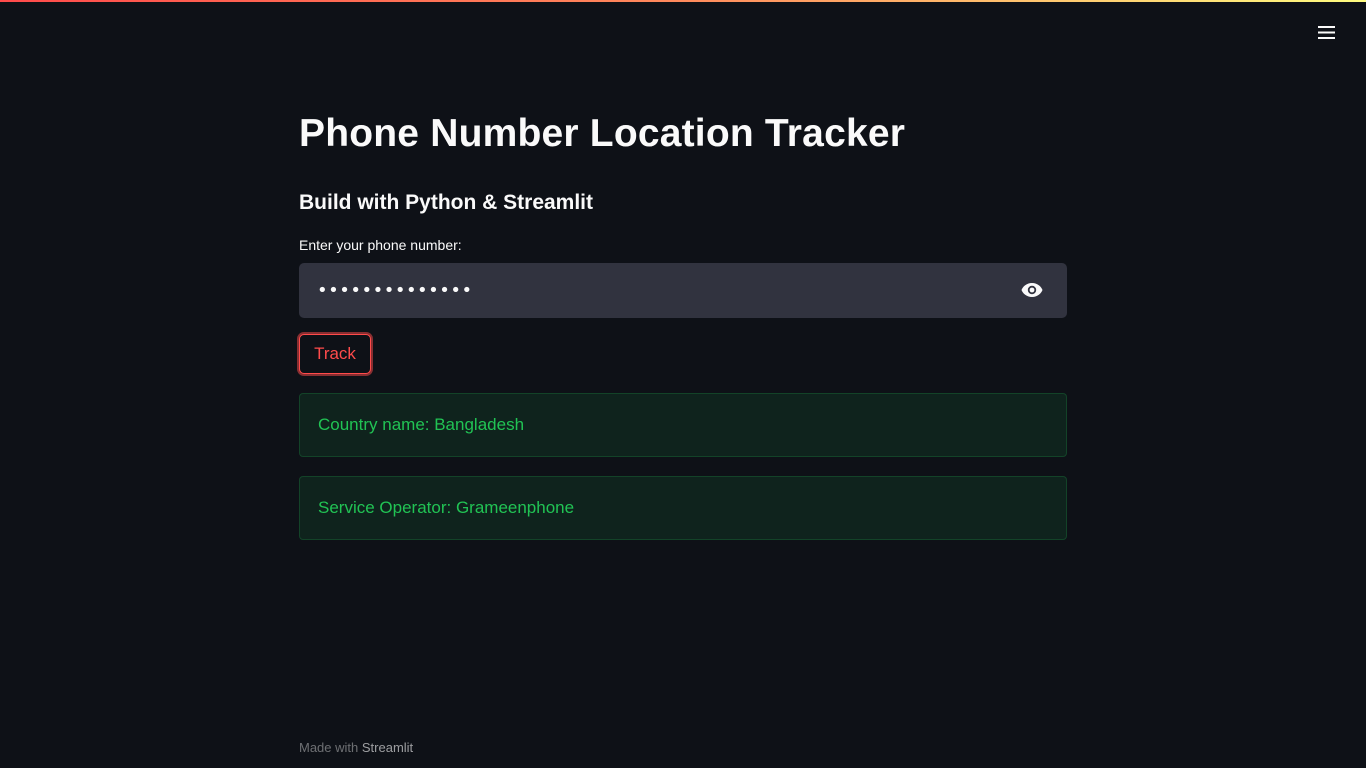  I want to click on phone-input-label: Enter your phone number:, so click(380, 245).